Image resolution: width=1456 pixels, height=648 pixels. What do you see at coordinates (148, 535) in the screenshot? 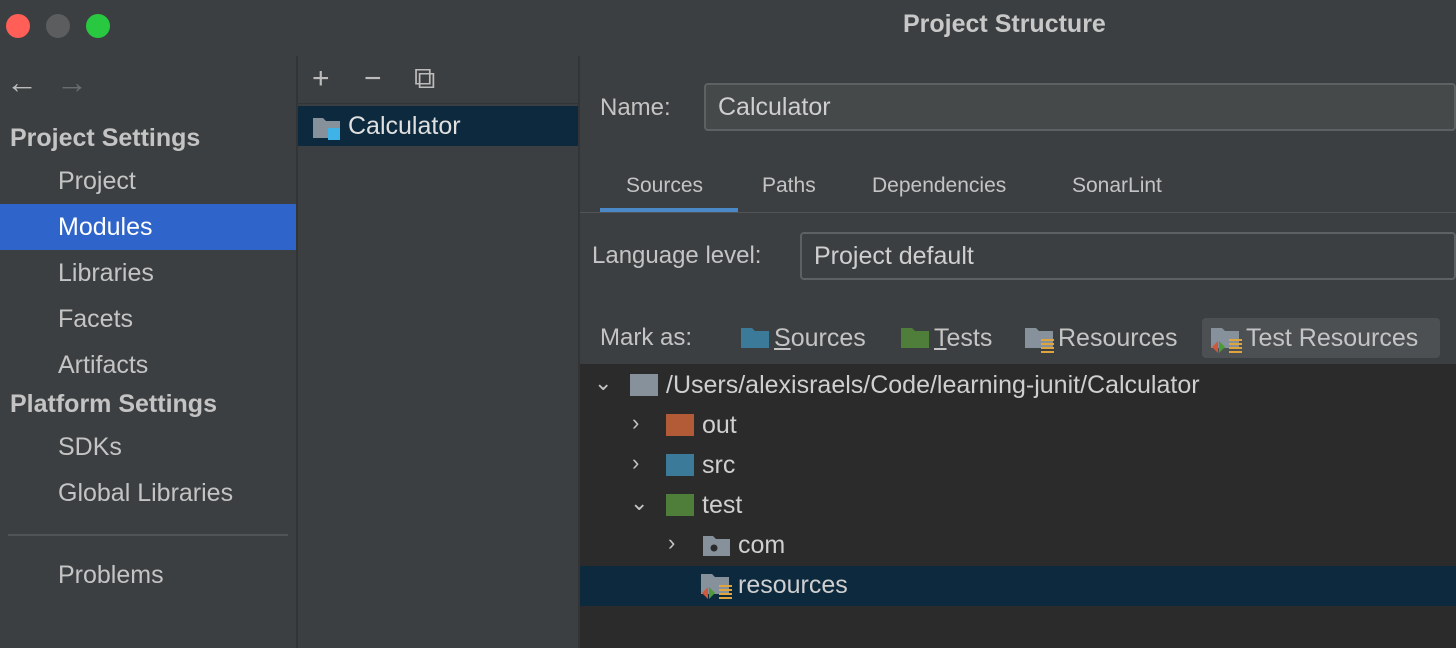
I see `sidebar-divider` at bounding box center [148, 535].